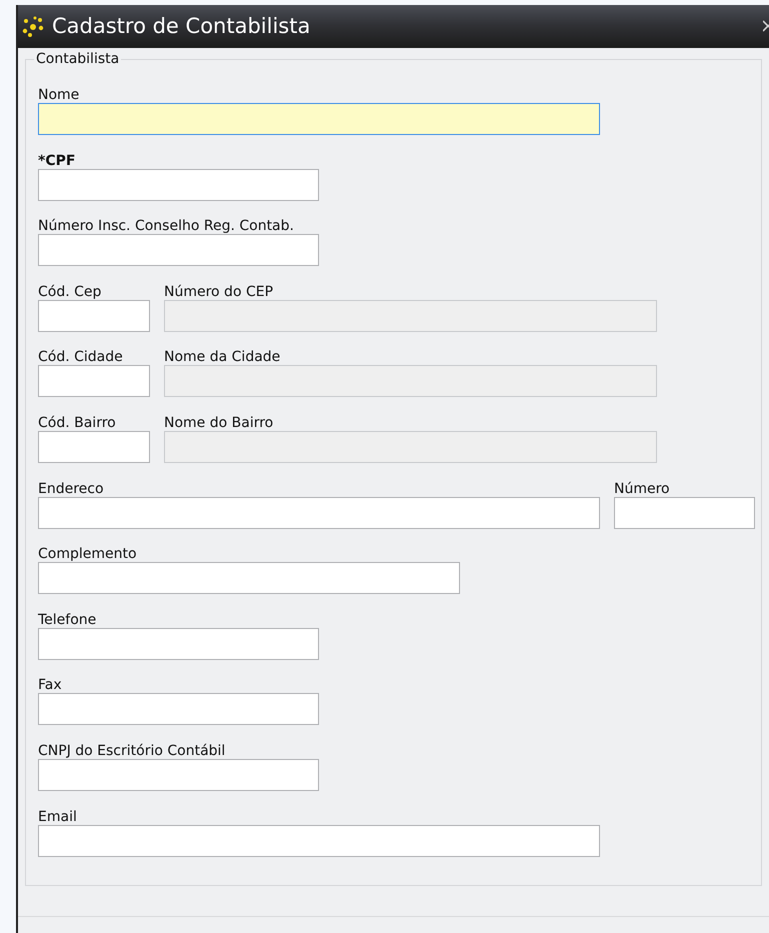 The image size is (769, 933). What do you see at coordinates (219, 291) in the screenshot?
I see `field-label: Número do CEP` at bounding box center [219, 291].